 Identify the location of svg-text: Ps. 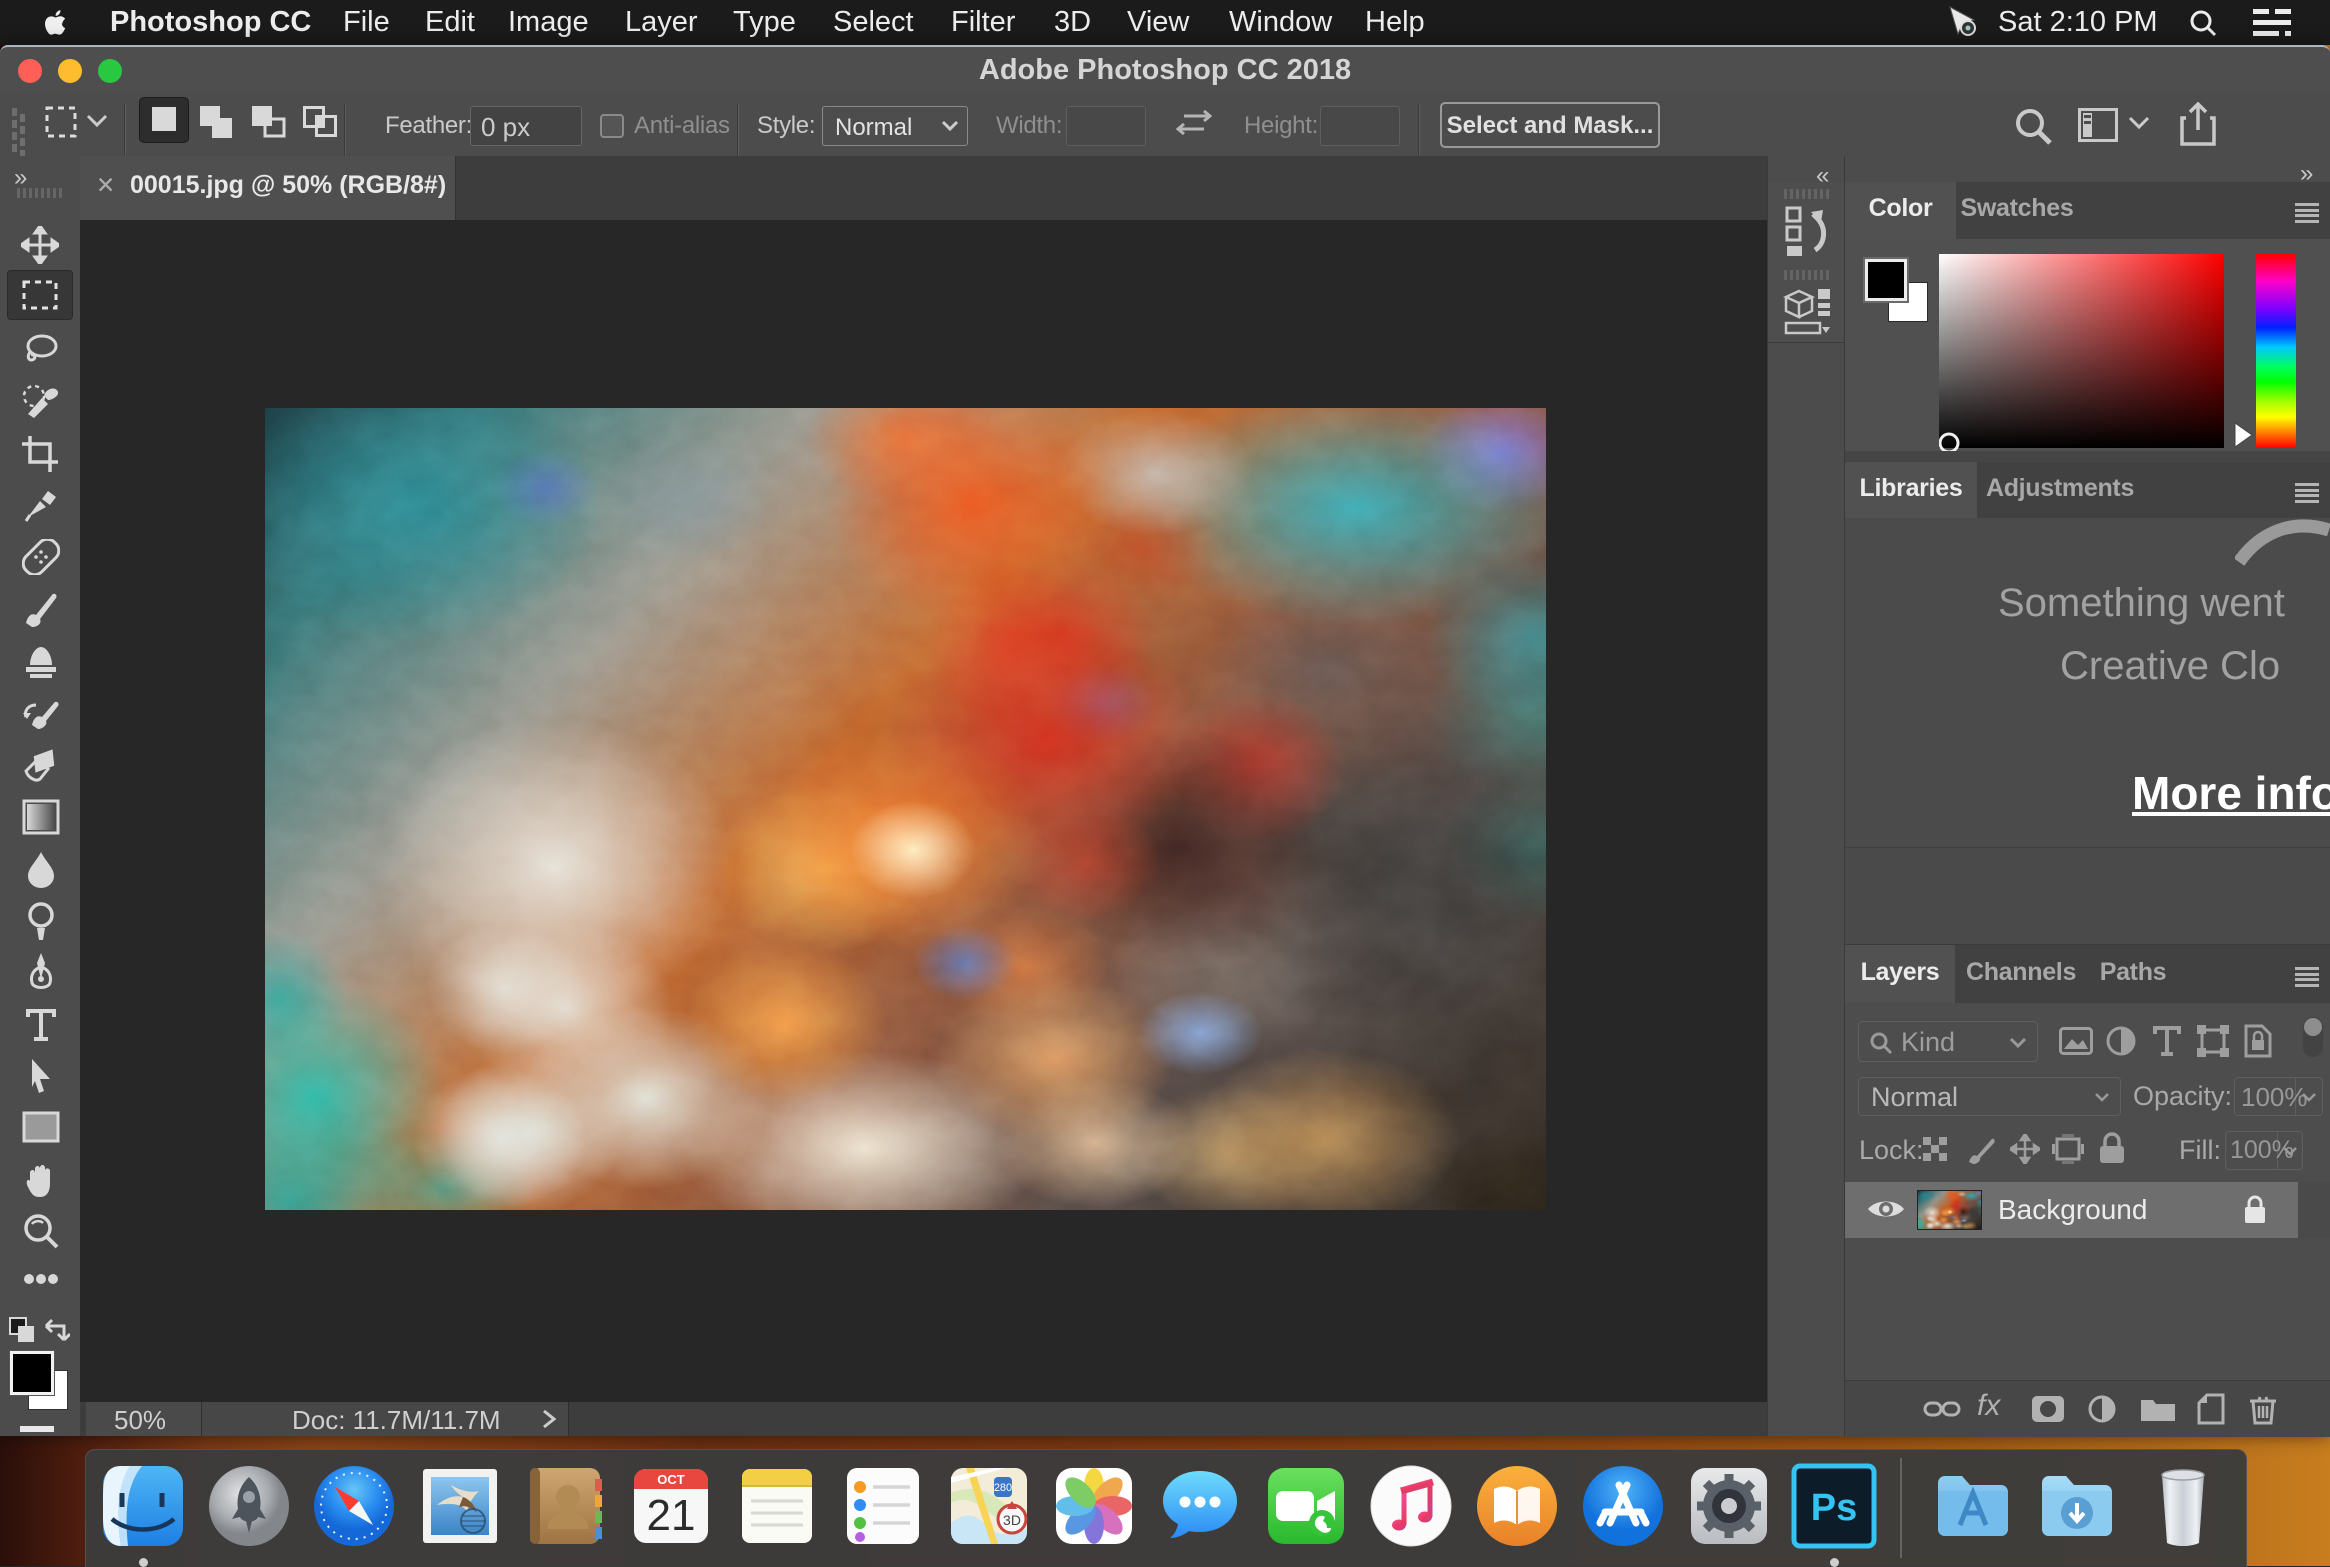
(1834, 1508).